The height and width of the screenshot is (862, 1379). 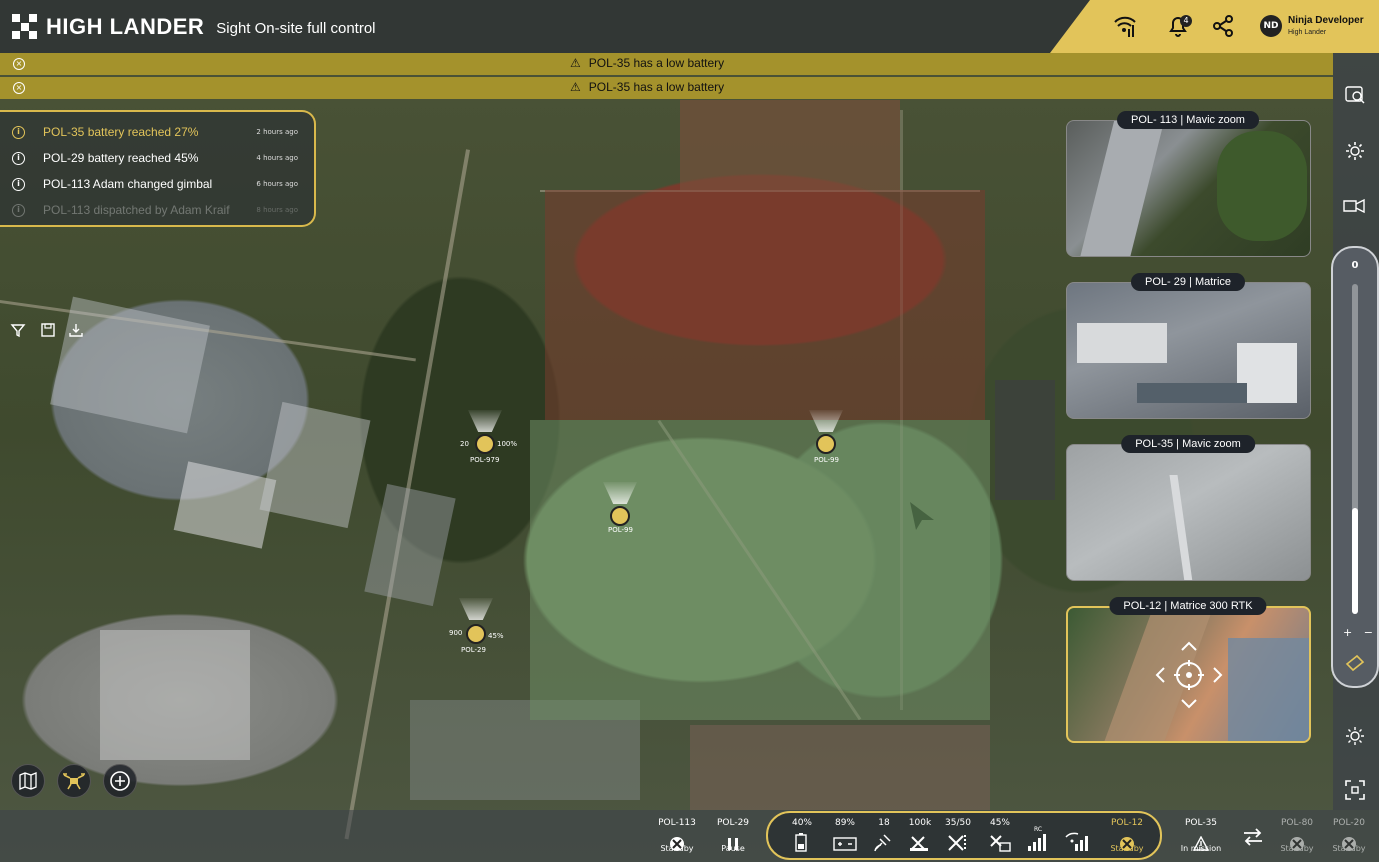 I want to click on drone-status-item: POL-80 Standby, so click(x=1297, y=835).